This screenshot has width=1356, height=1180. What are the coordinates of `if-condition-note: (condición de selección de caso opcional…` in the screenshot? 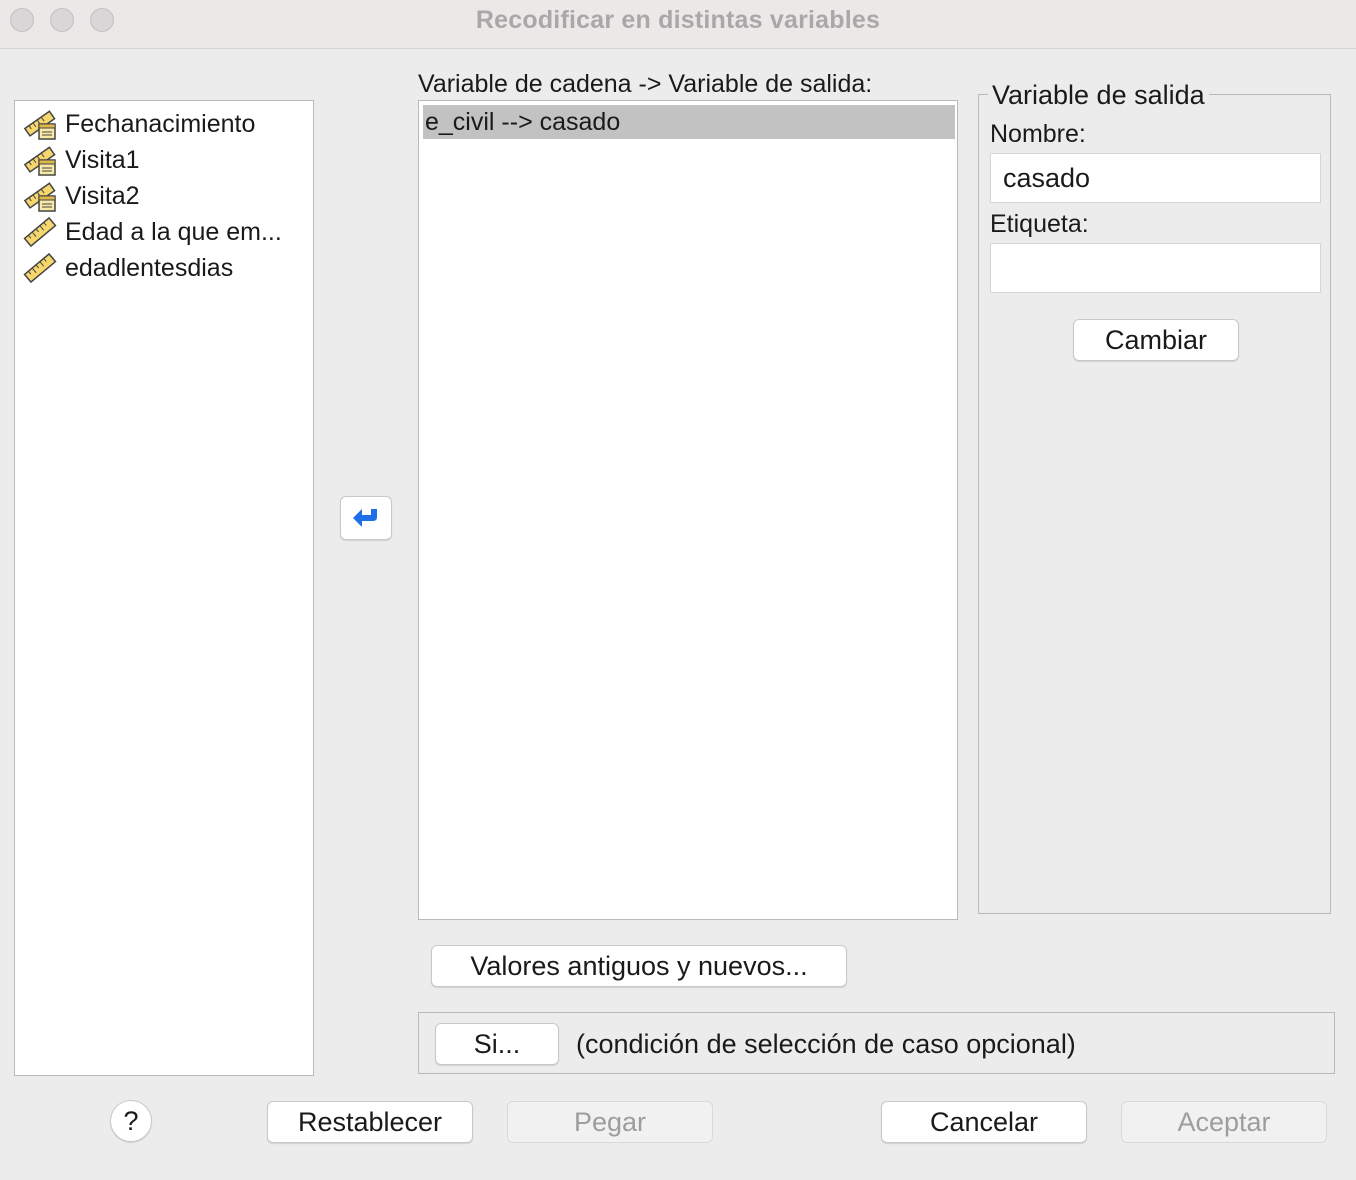 It's located at (826, 1044).